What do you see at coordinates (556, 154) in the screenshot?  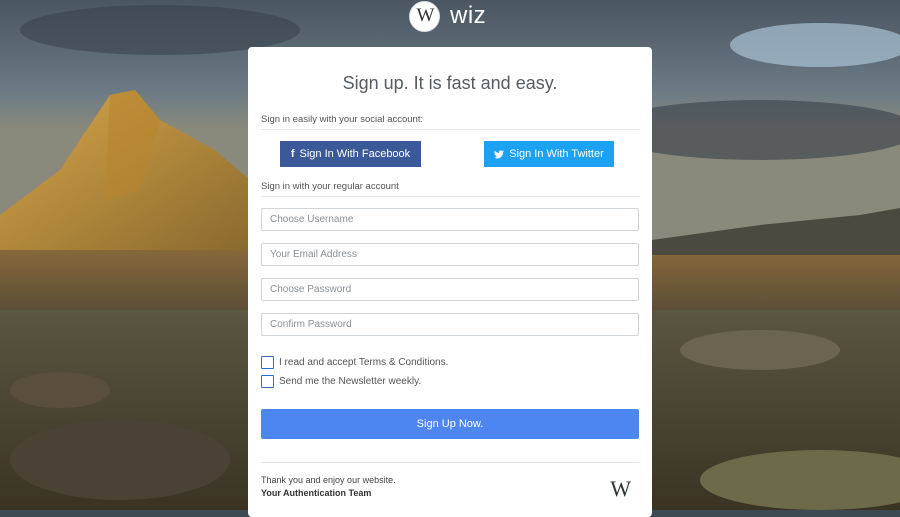 I see `twitter-button-label: Sign In With Twitter` at bounding box center [556, 154].